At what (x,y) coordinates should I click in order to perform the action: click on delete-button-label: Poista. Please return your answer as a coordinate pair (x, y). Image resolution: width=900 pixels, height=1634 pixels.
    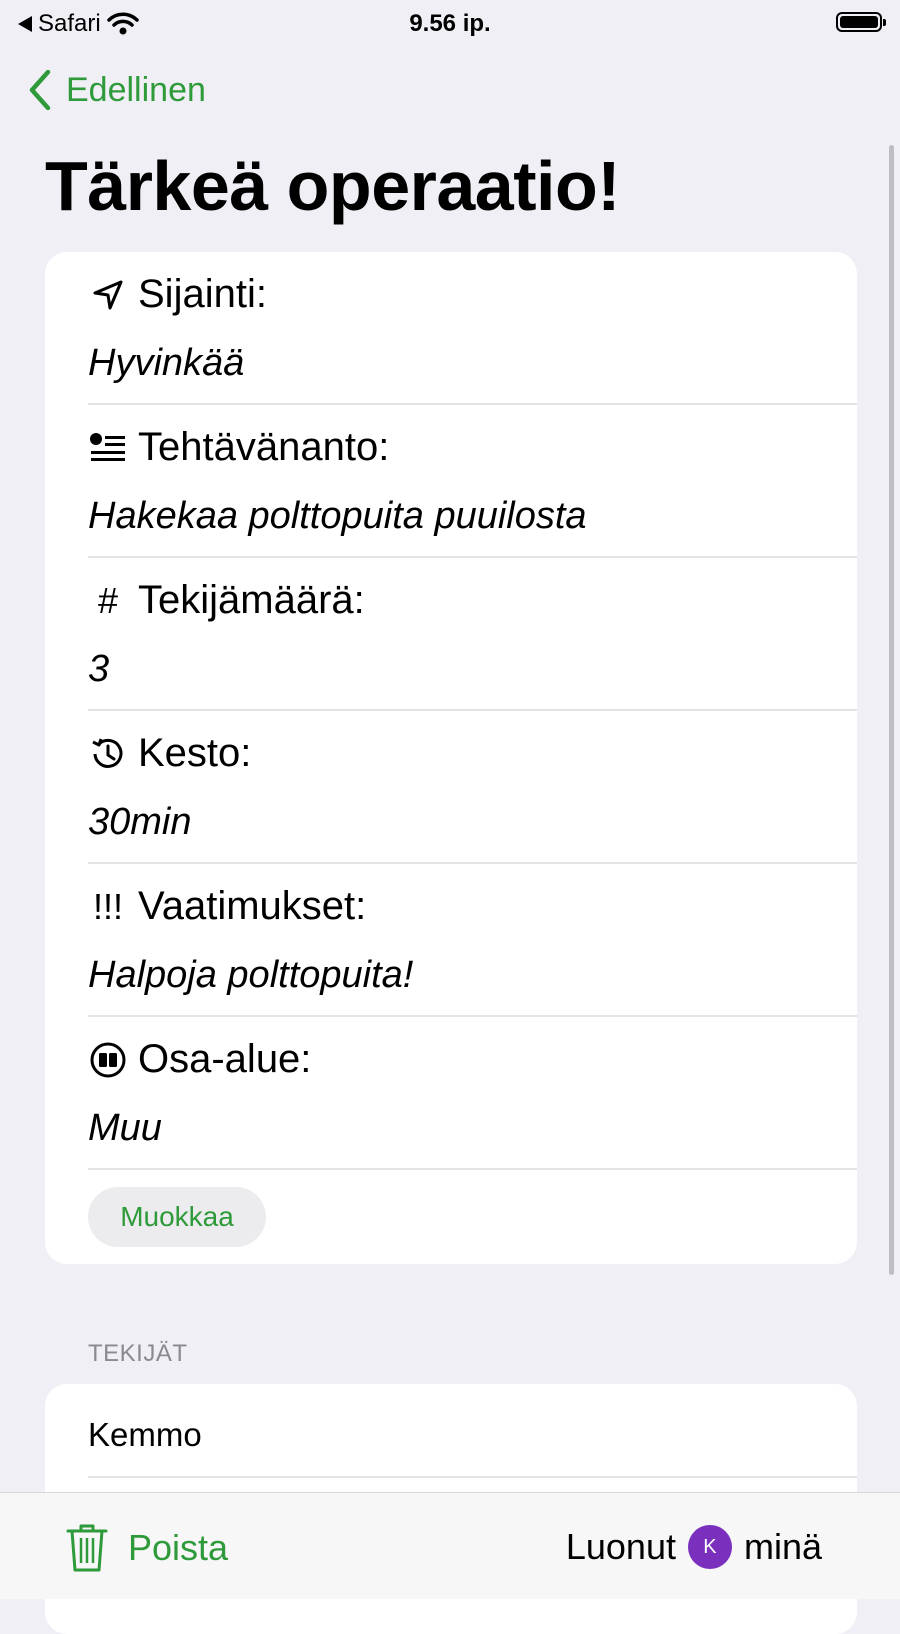
    Looking at the image, I should click on (178, 1547).